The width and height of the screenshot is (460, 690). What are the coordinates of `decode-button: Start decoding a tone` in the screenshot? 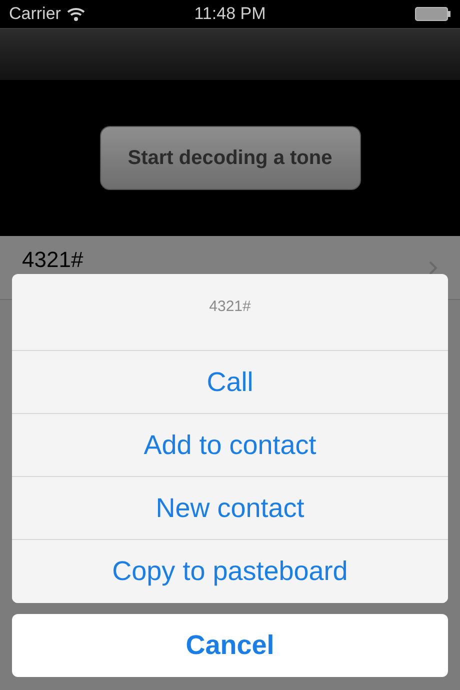 It's located at (230, 158).